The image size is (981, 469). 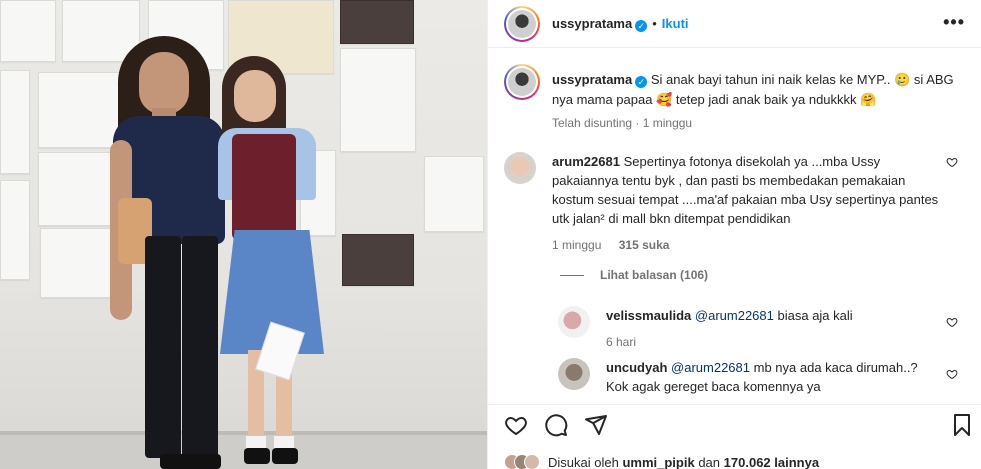 What do you see at coordinates (709, 461) in the screenshot?
I see `liked-middle: dan` at bounding box center [709, 461].